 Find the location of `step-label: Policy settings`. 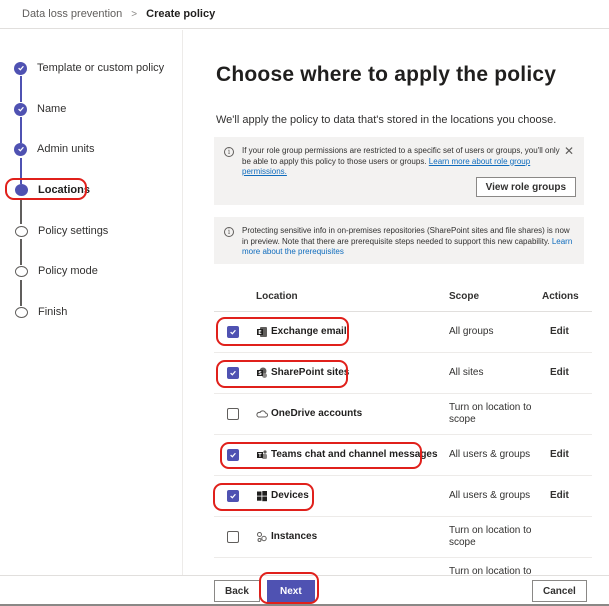

step-label: Policy settings is located at coordinates (73, 231).